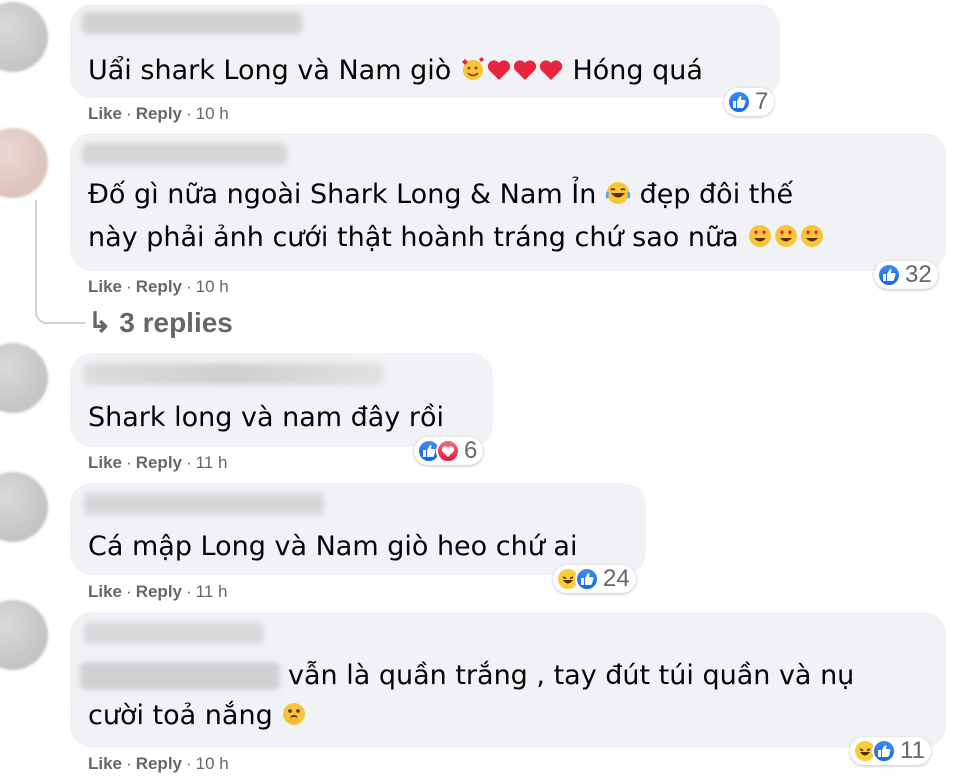 The height and width of the screenshot is (780, 967). Describe the element at coordinates (395, 72) in the screenshot. I see `comment-text: Uẩi shark Long và Nam giò Hóng quá` at that location.